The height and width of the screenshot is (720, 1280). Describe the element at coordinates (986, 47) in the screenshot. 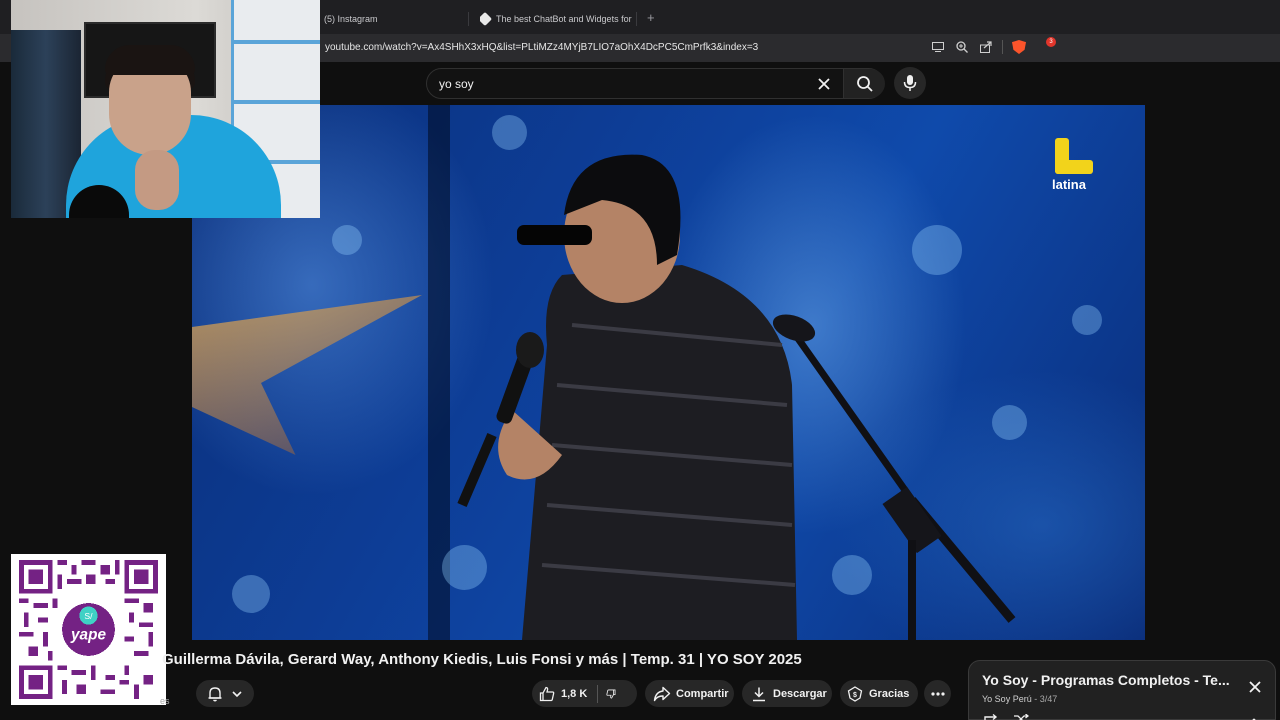

I see `share-page-icon` at that location.